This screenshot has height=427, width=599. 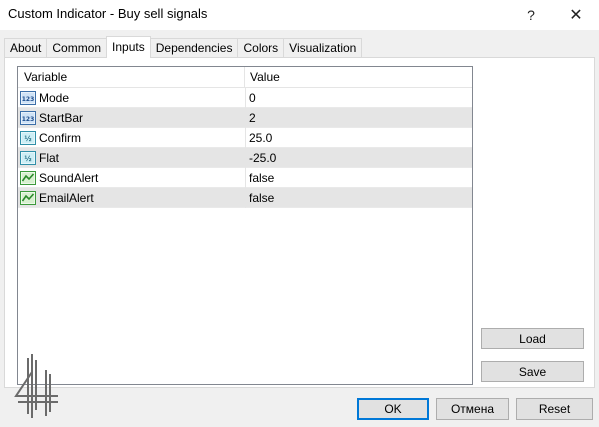 I want to click on tab-inputs: Inputs, so click(x=128, y=47).